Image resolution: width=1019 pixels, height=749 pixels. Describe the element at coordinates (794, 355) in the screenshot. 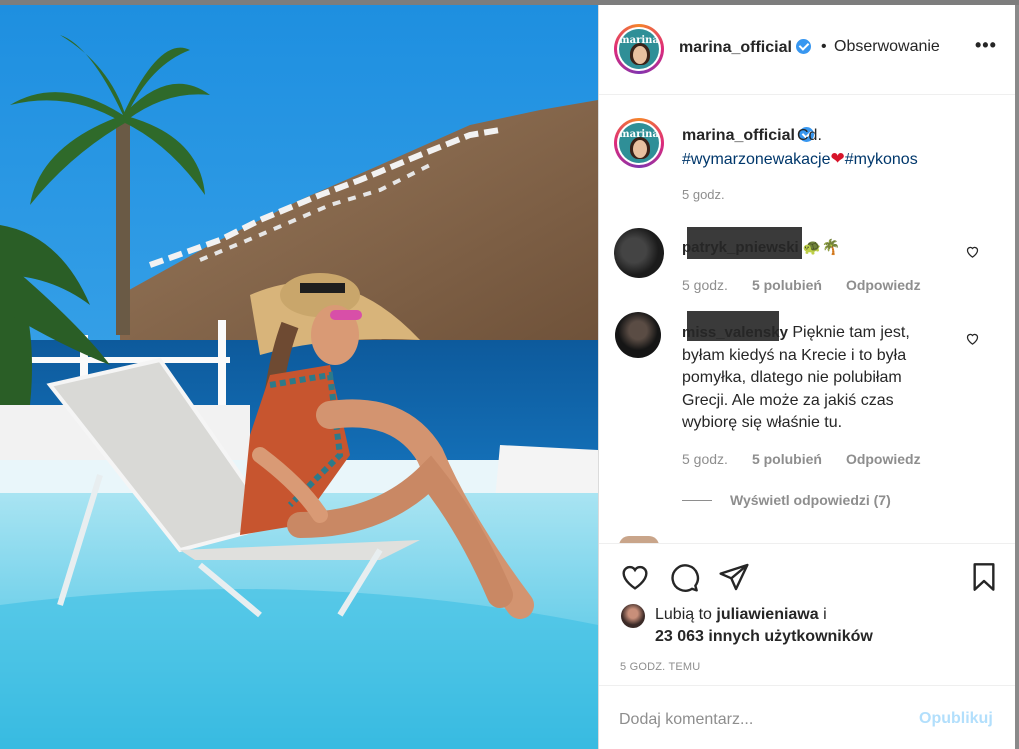

I see `comment-line: byłam kiedyś na Krecie i to była` at that location.